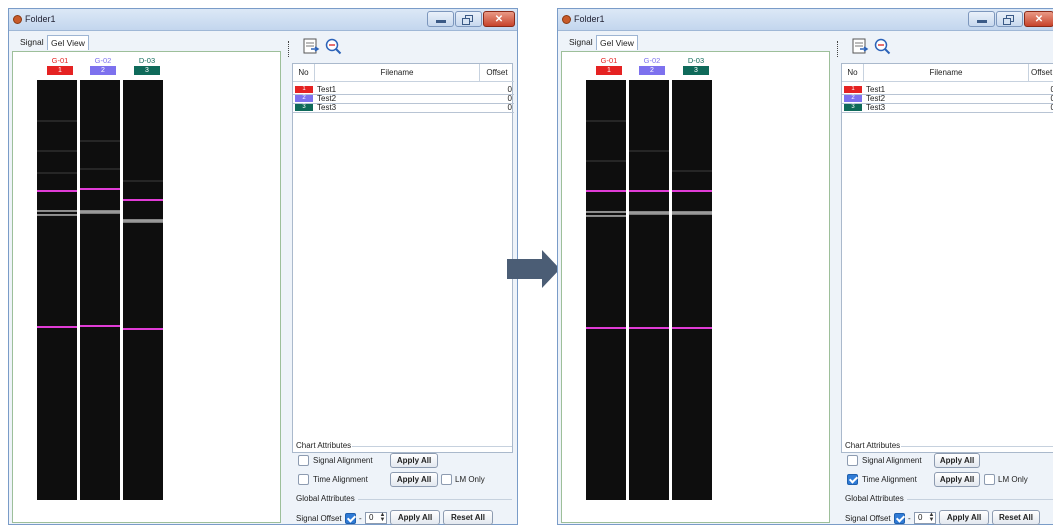 Image resolution: width=1053 pixels, height=525 pixels. I want to click on window-title: Folder1, so click(40, 19).